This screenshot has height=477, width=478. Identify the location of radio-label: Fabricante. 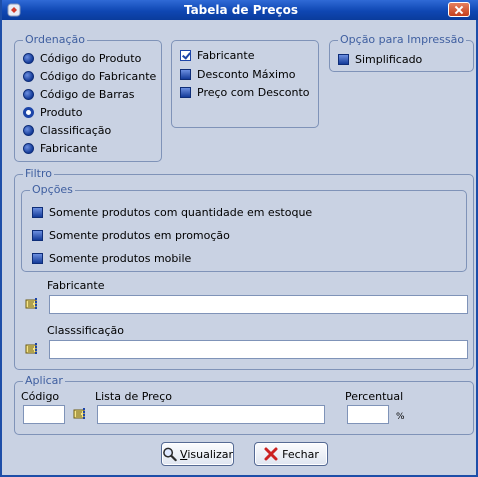
(69, 148).